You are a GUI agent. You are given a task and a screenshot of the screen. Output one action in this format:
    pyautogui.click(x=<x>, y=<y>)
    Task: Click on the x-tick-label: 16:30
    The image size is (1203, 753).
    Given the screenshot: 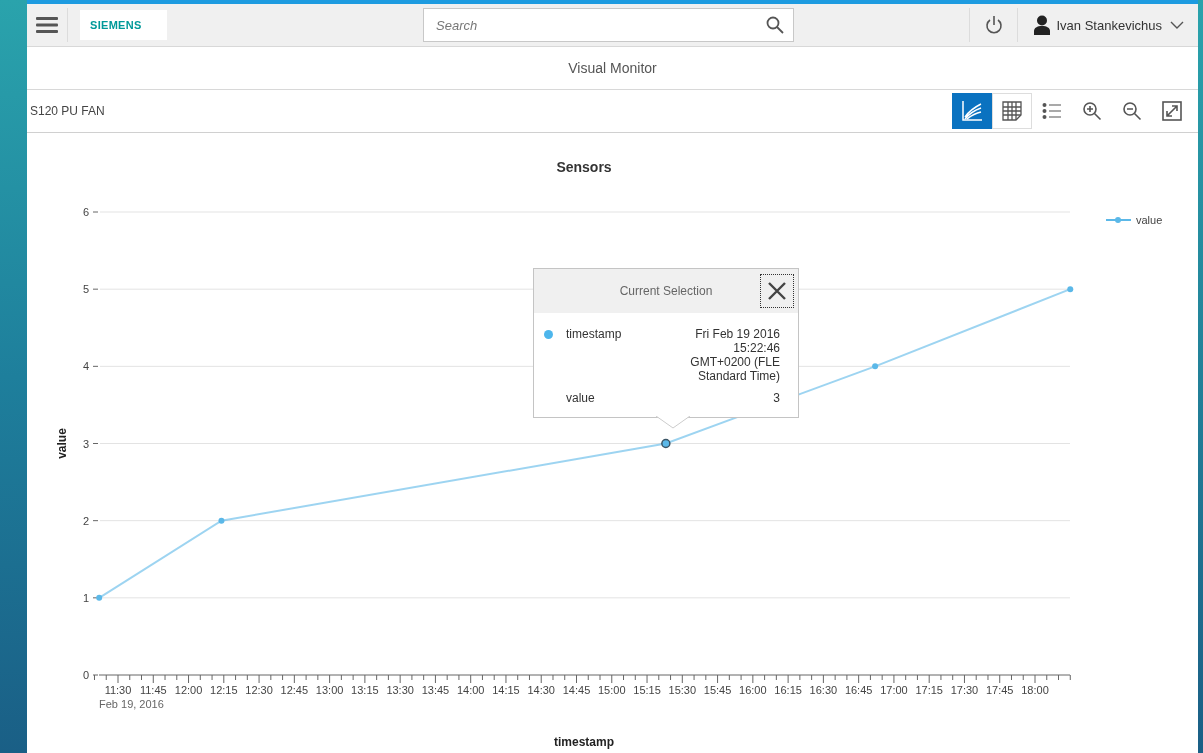 What is the action you would take?
    pyautogui.click(x=823, y=690)
    